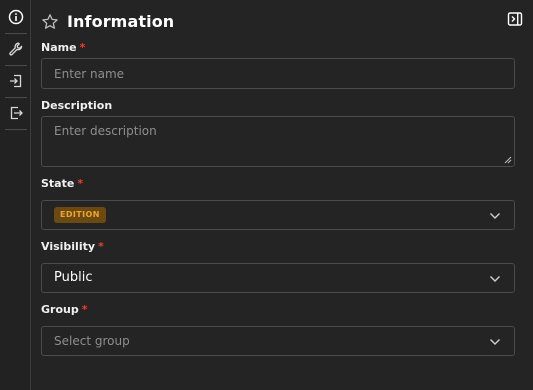 The height and width of the screenshot is (390, 533). Describe the element at coordinates (15, 195) in the screenshot. I see `side-rail` at that location.